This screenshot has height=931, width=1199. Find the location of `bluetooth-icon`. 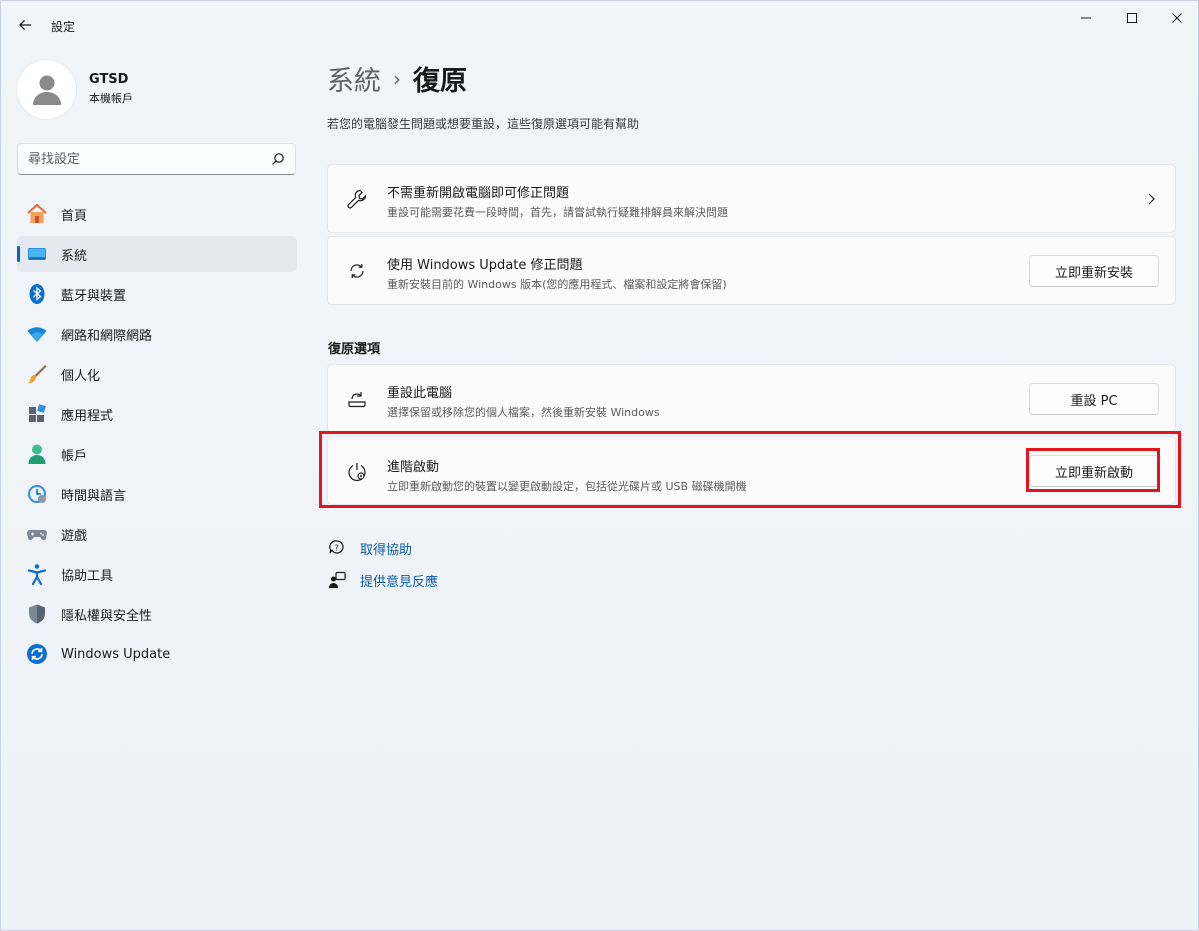

bluetooth-icon is located at coordinates (37, 294).